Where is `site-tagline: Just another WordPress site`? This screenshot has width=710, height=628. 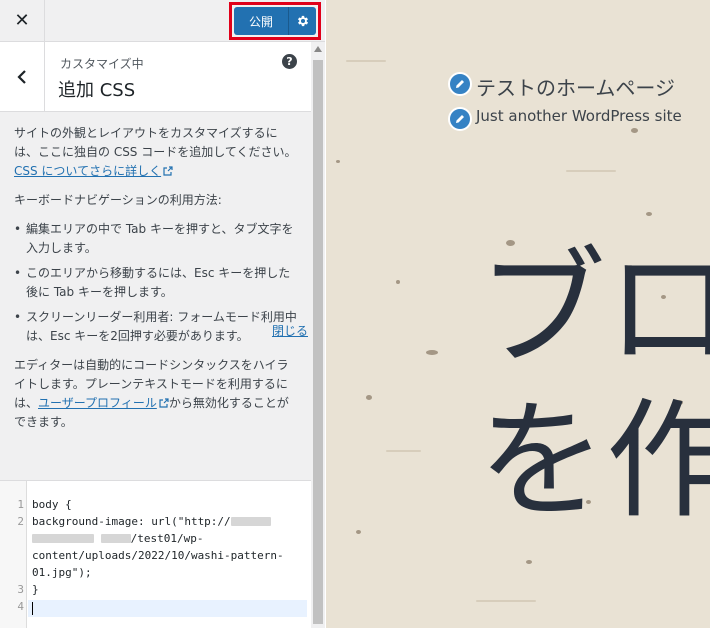 site-tagline: Just another WordPress site is located at coordinates (579, 116).